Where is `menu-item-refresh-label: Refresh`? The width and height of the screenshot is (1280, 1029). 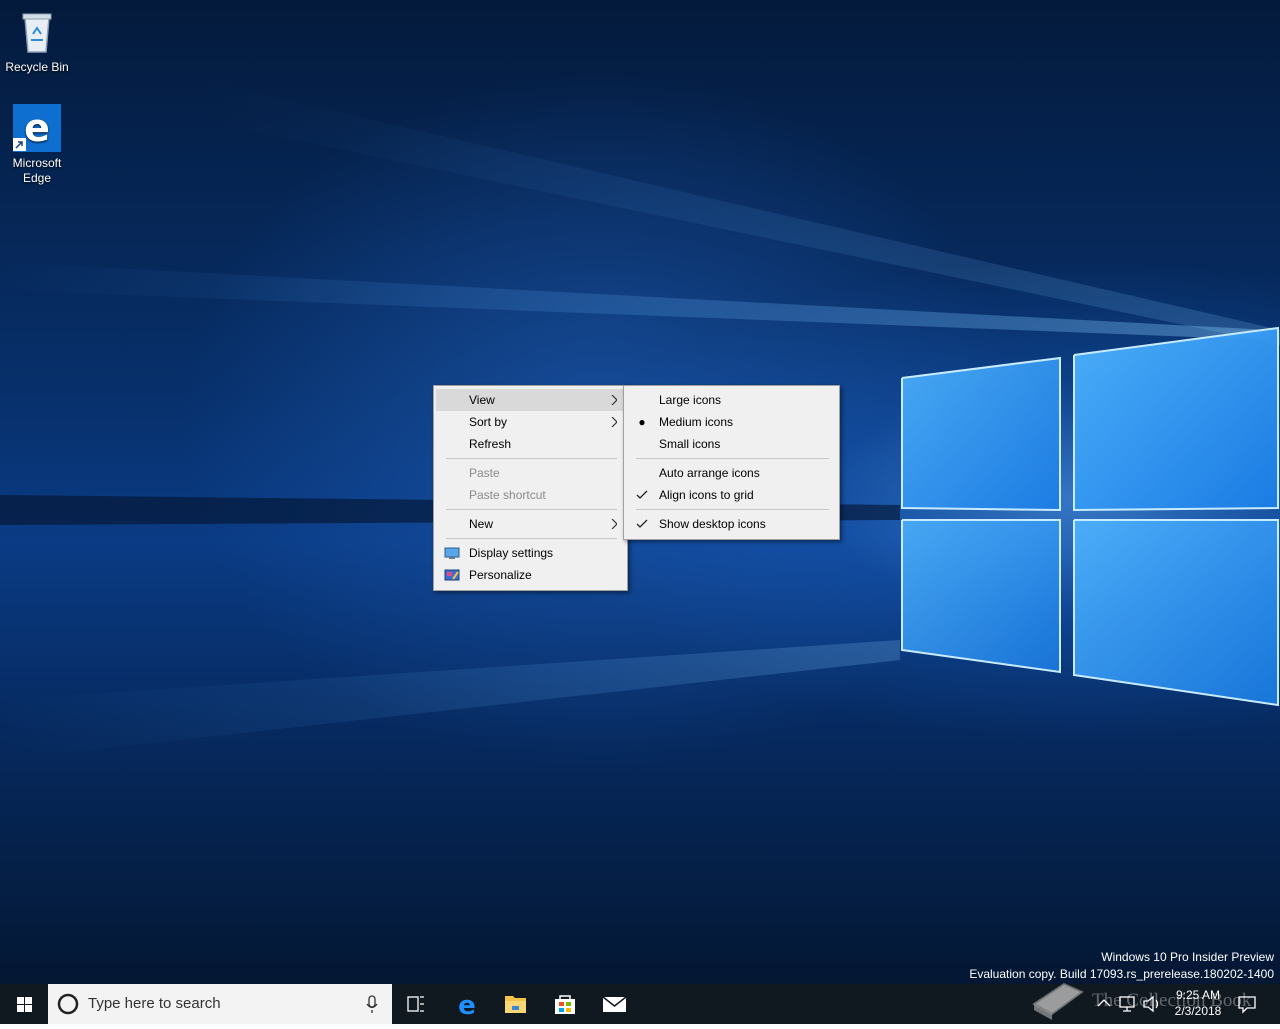 menu-item-refresh-label: Refresh is located at coordinates (490, 444).